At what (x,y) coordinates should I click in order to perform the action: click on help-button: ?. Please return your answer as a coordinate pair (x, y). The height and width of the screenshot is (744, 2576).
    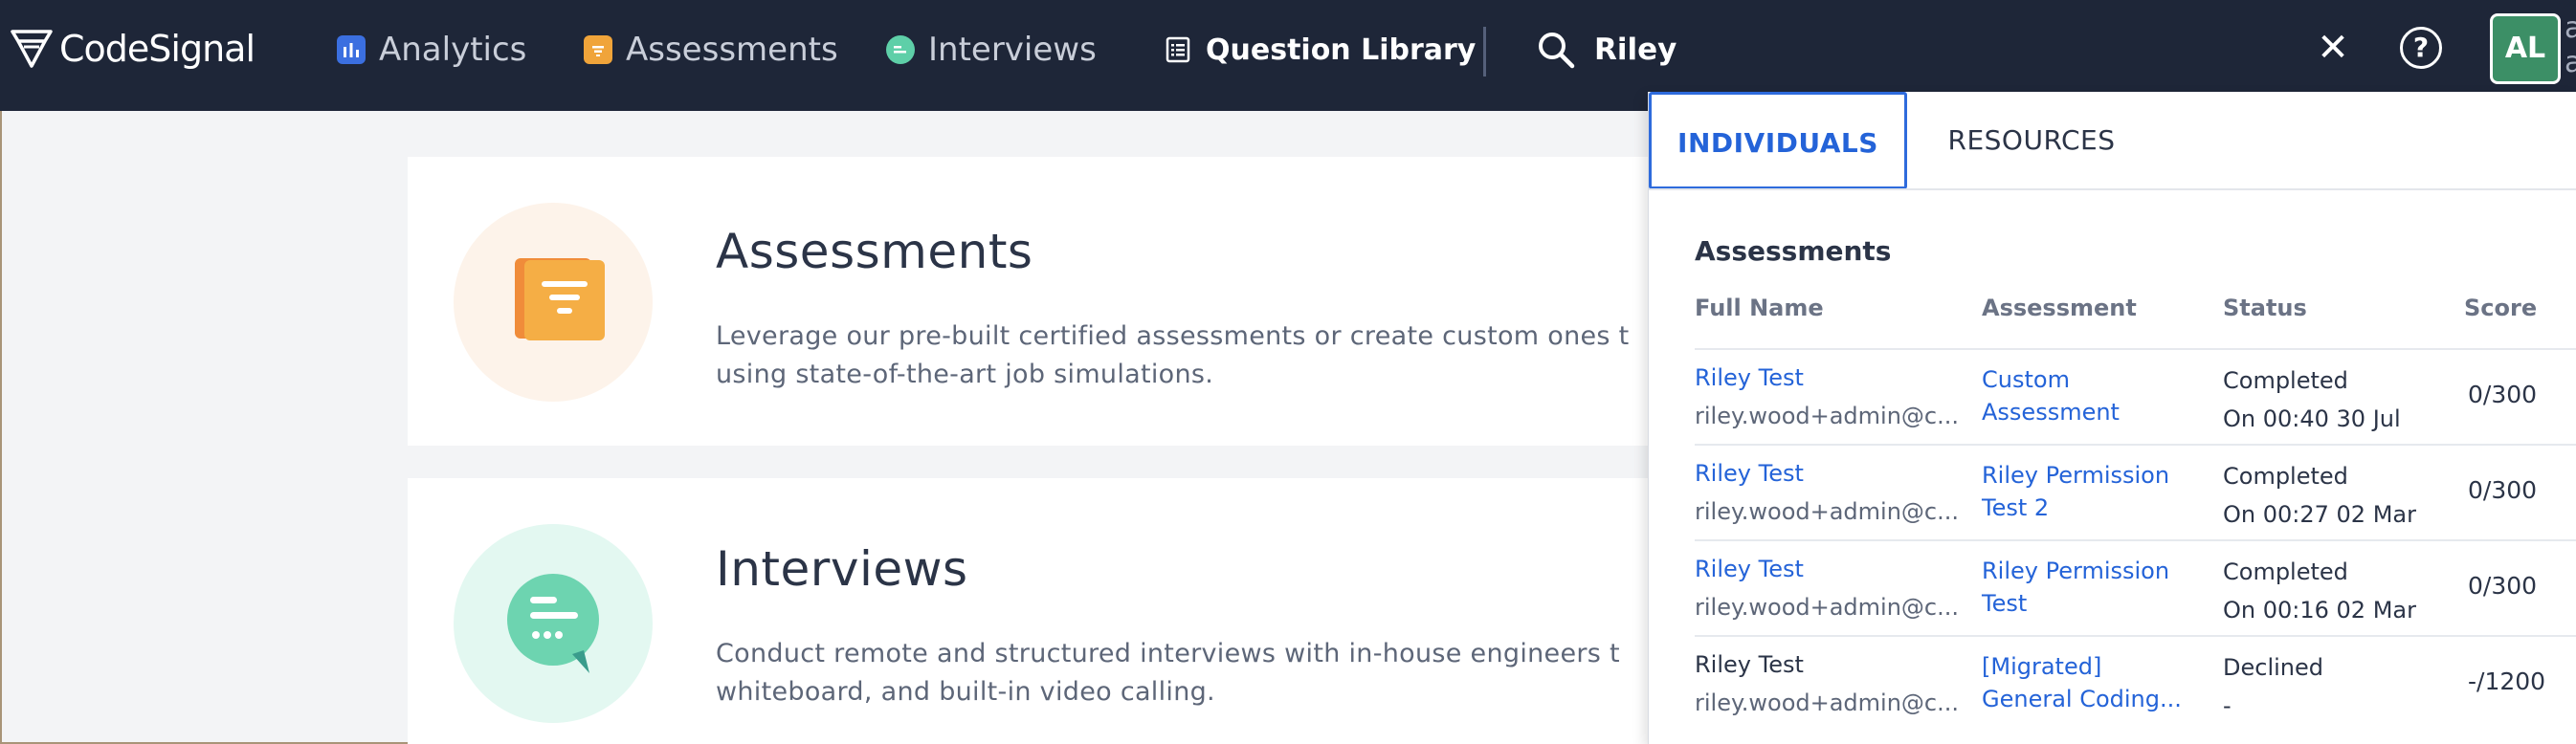
    Looking at the image, I should click on (2421, 48).